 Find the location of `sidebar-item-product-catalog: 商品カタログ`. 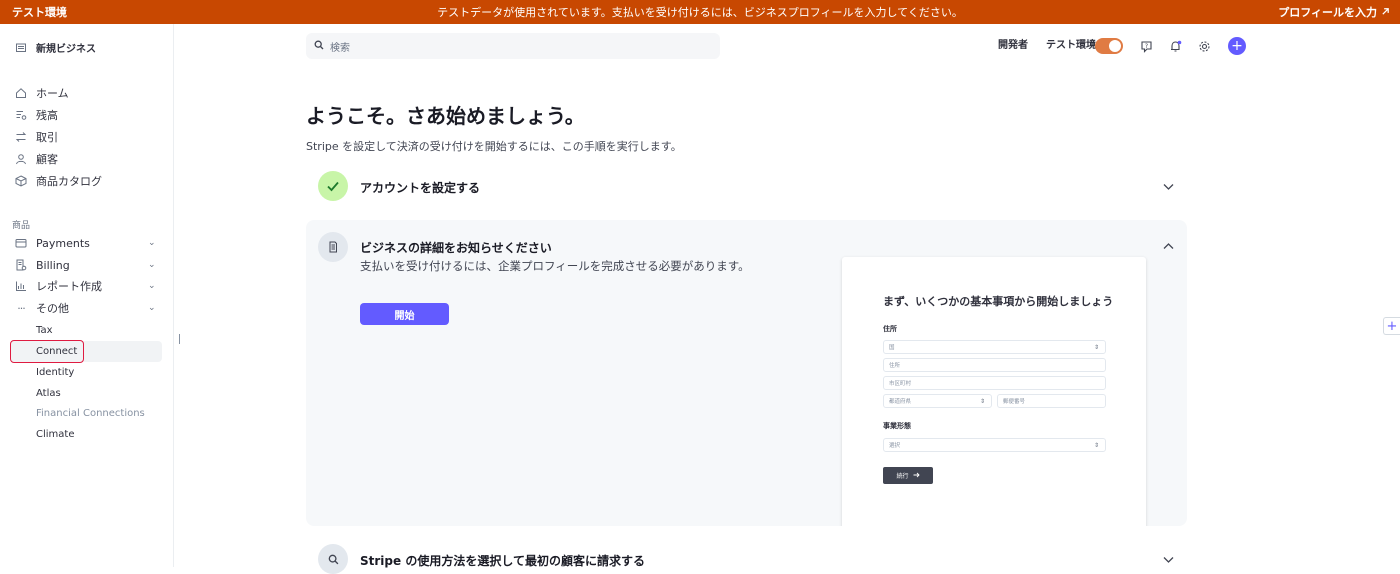

sidebar-item-product-catalog: 商品カタログ is located at coordinates (58, 181).